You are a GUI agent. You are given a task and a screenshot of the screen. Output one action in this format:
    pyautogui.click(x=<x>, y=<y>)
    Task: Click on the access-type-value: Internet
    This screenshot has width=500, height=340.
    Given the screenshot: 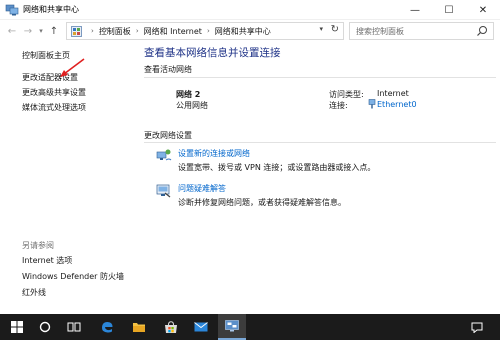 What is the action you would take?
    pyautogui.click(x=393, y=93)
    